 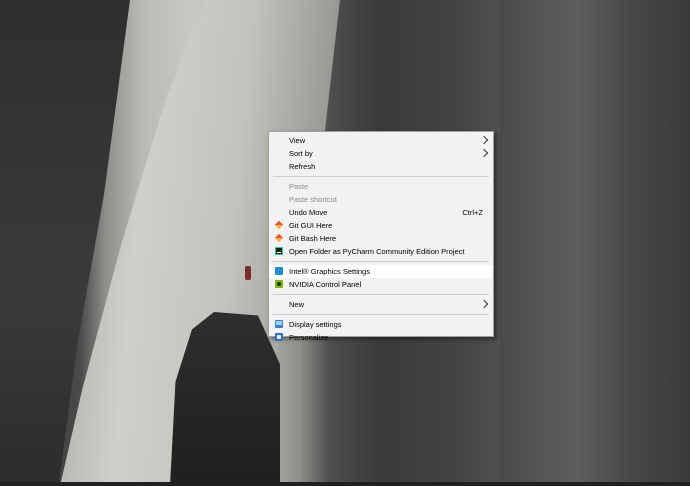 I want to click on wallpaper-climber, so click(x=248, y=273).